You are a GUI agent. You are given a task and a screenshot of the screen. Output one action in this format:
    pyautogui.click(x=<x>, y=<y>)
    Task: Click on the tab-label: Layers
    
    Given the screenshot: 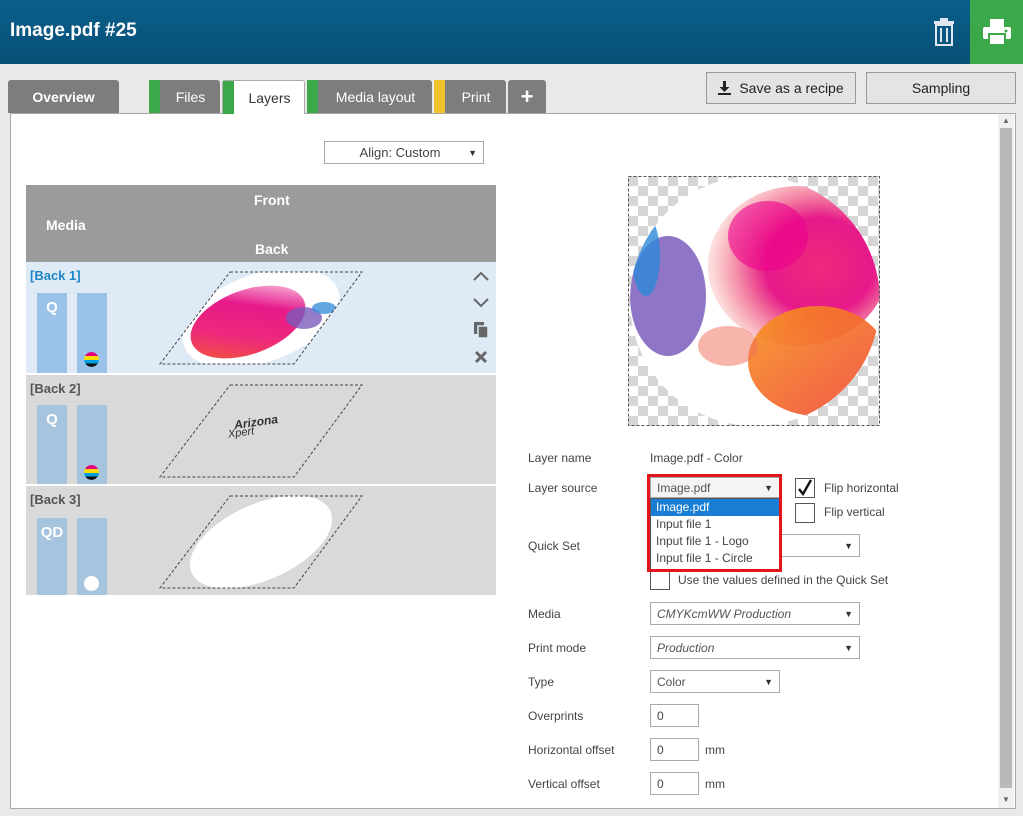 What is the action you would take?
    pyautogui.click(x=269, y=97)
    